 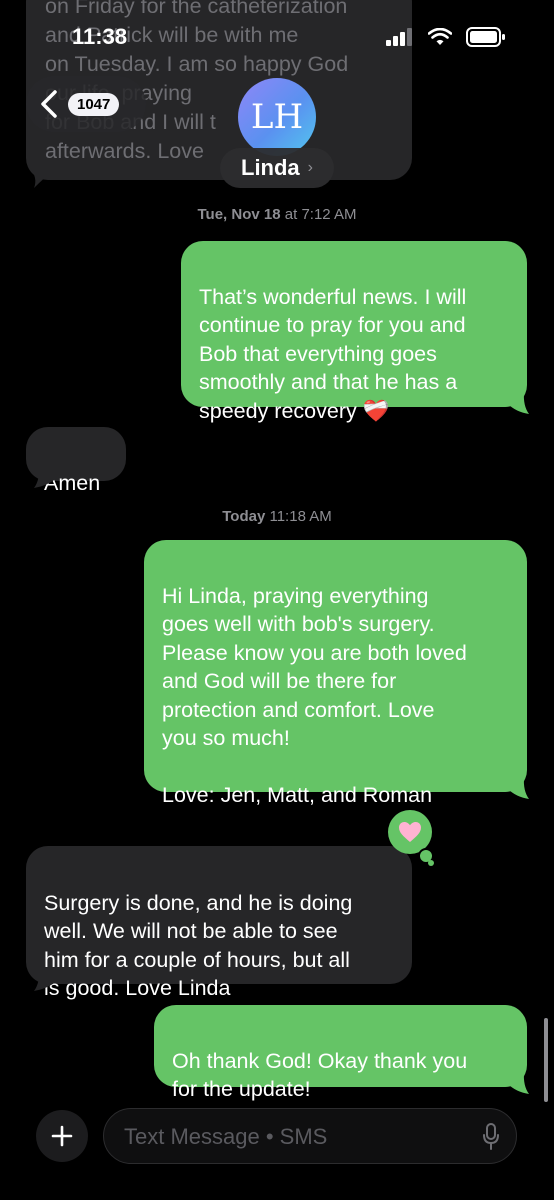 I want to click on contact-name-button: Linda ›, so click(x=277, y=168).